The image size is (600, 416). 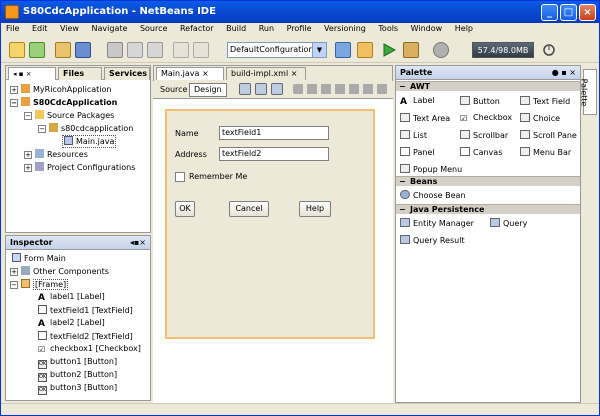 What do you see at coordinates (12, 28) in the screenshot?
I see `menu-file: File` at bounding box center [12, 28].